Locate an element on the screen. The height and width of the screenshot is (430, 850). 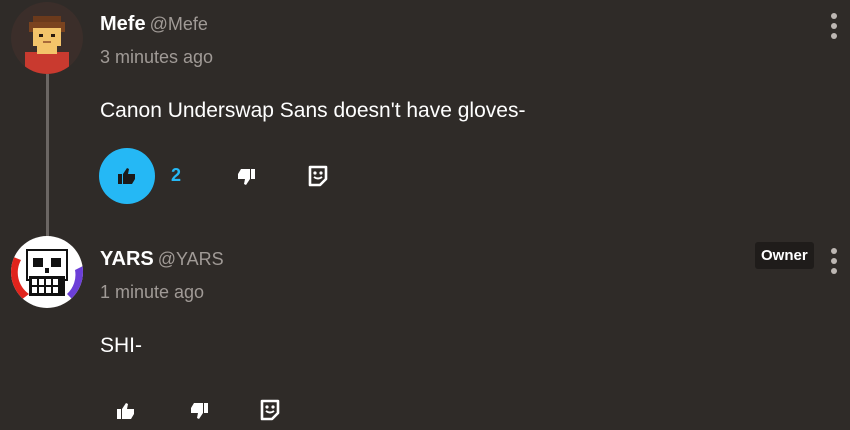
author-name: Mefe is located at coordinates (123, 24).